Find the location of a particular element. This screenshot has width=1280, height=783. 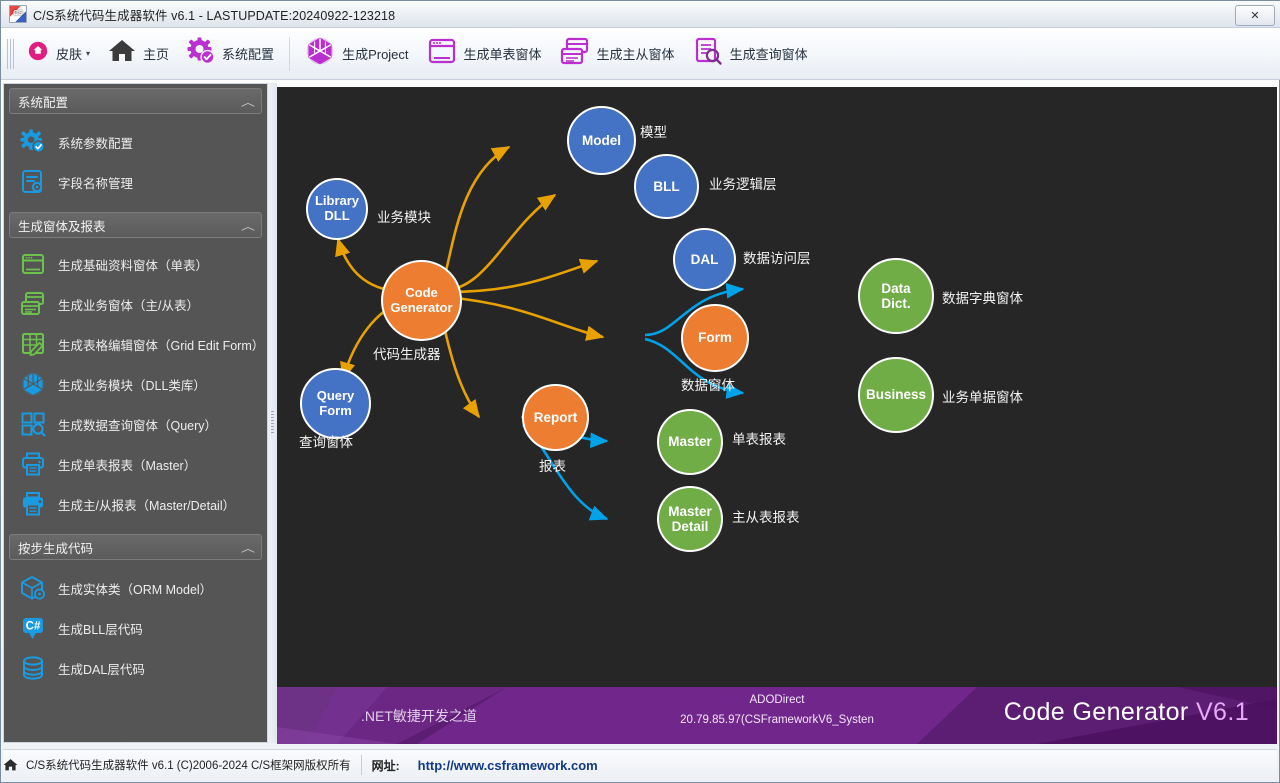

node-title-line1: BLL is located at coordinates (666, 186).